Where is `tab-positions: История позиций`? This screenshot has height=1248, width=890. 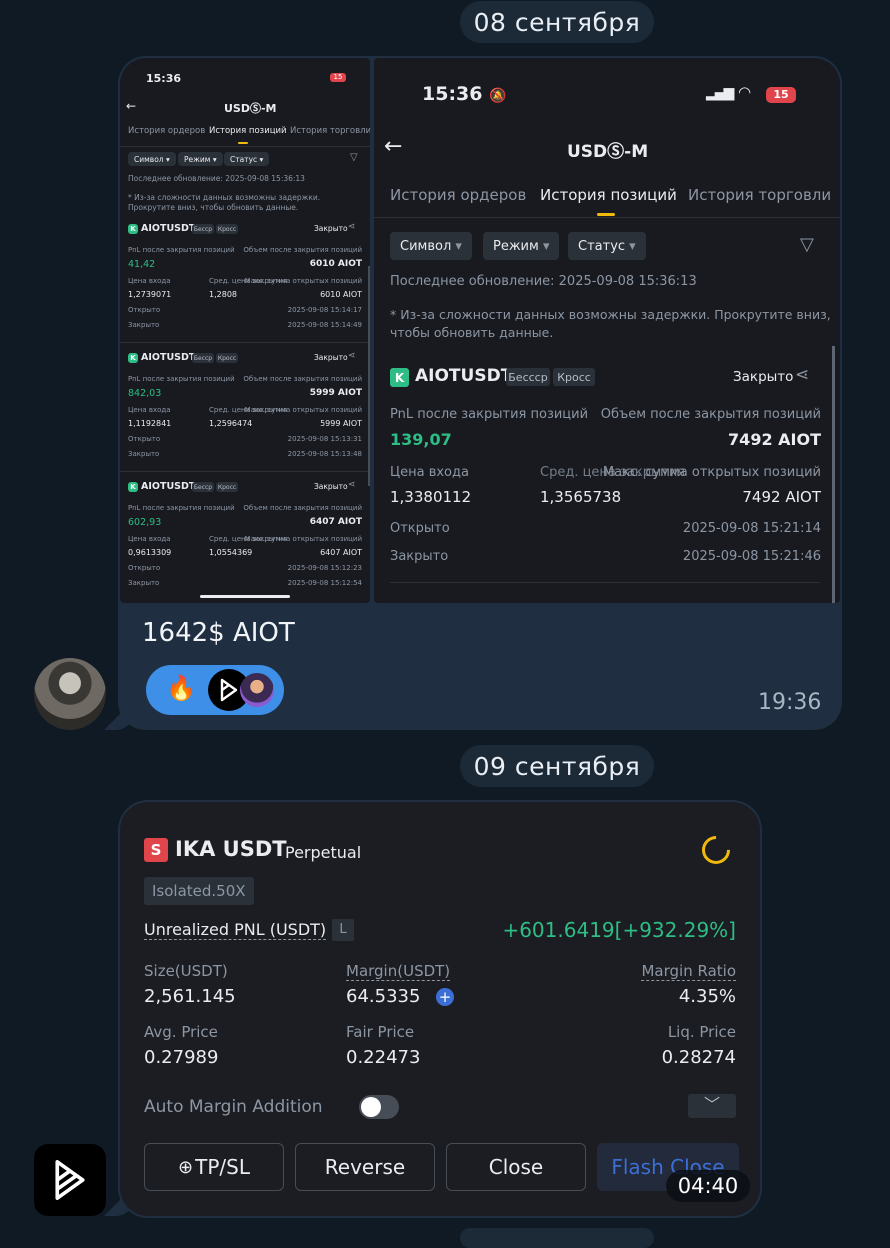 tab-positions: История позиций is located at coordinates (248, 131).